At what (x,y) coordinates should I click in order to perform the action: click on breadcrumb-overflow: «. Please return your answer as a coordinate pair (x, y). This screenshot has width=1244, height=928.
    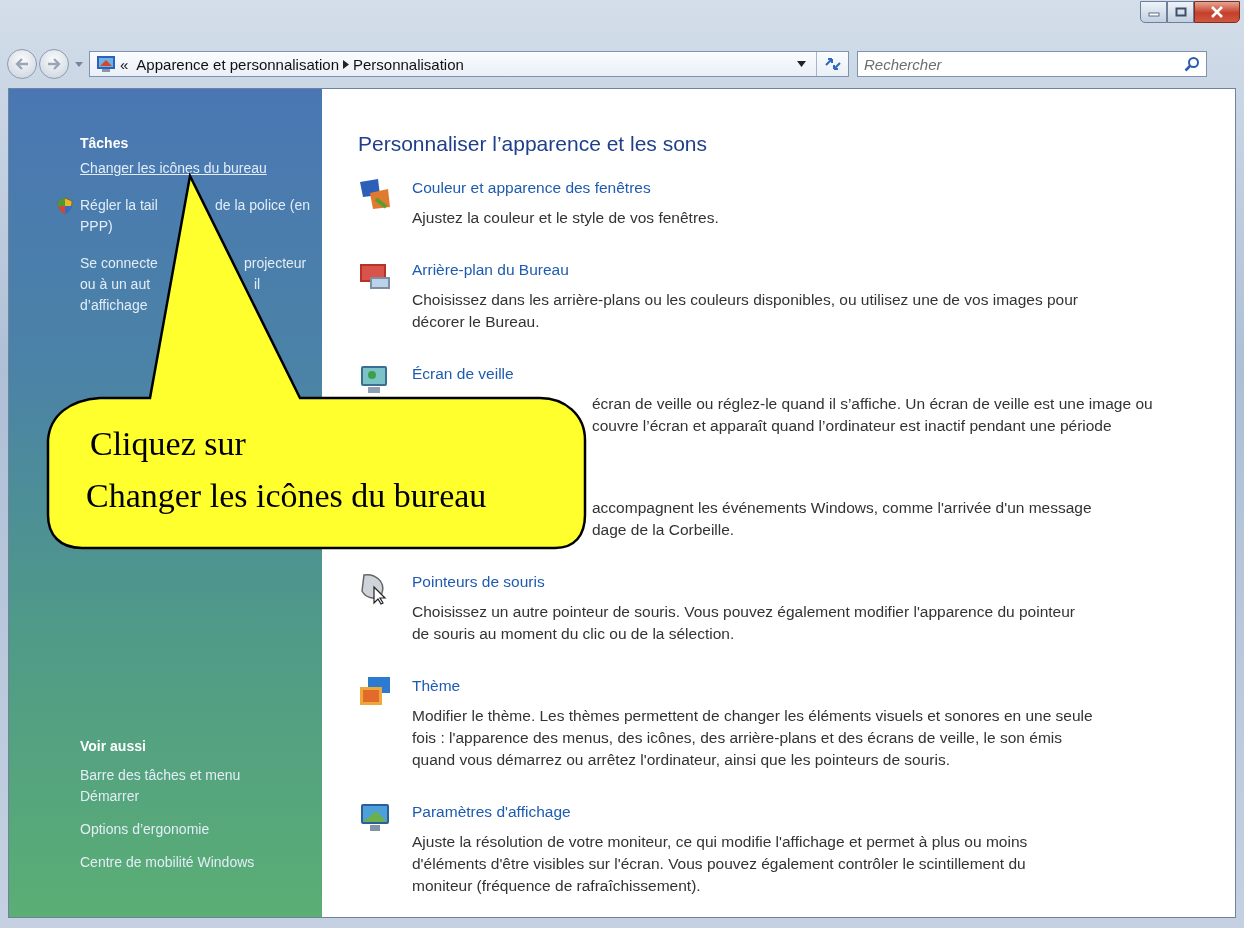
    Looking at the image, I should click on (124, 64).